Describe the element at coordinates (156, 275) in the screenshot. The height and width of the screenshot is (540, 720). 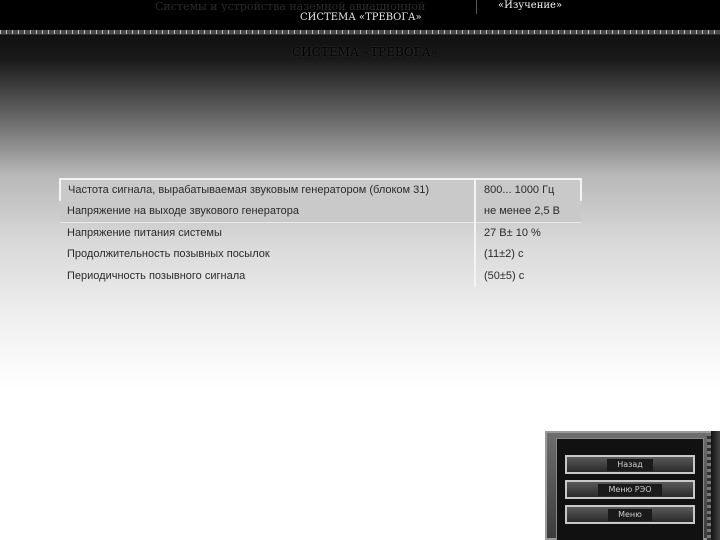
I see `spec-parameter: Периодичность позывного сигнала` at that location.